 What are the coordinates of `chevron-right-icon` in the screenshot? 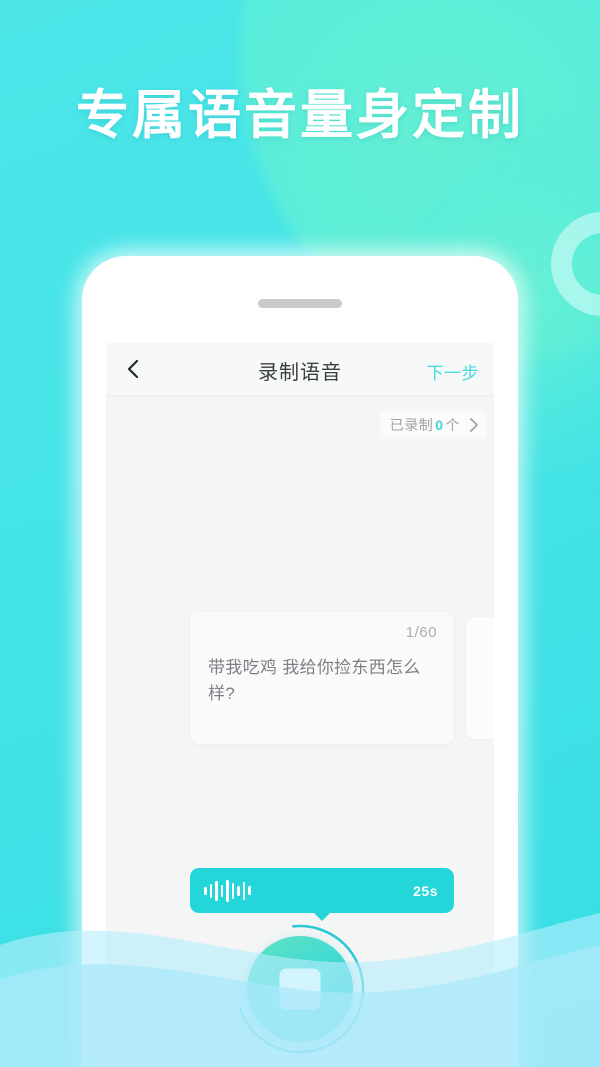 It's located at (474, 425).